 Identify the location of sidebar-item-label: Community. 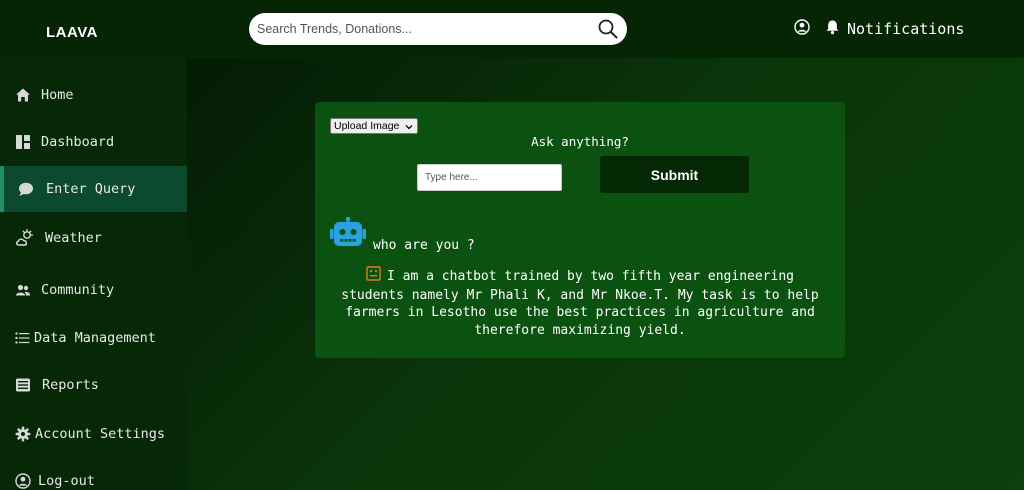
(78, 290).